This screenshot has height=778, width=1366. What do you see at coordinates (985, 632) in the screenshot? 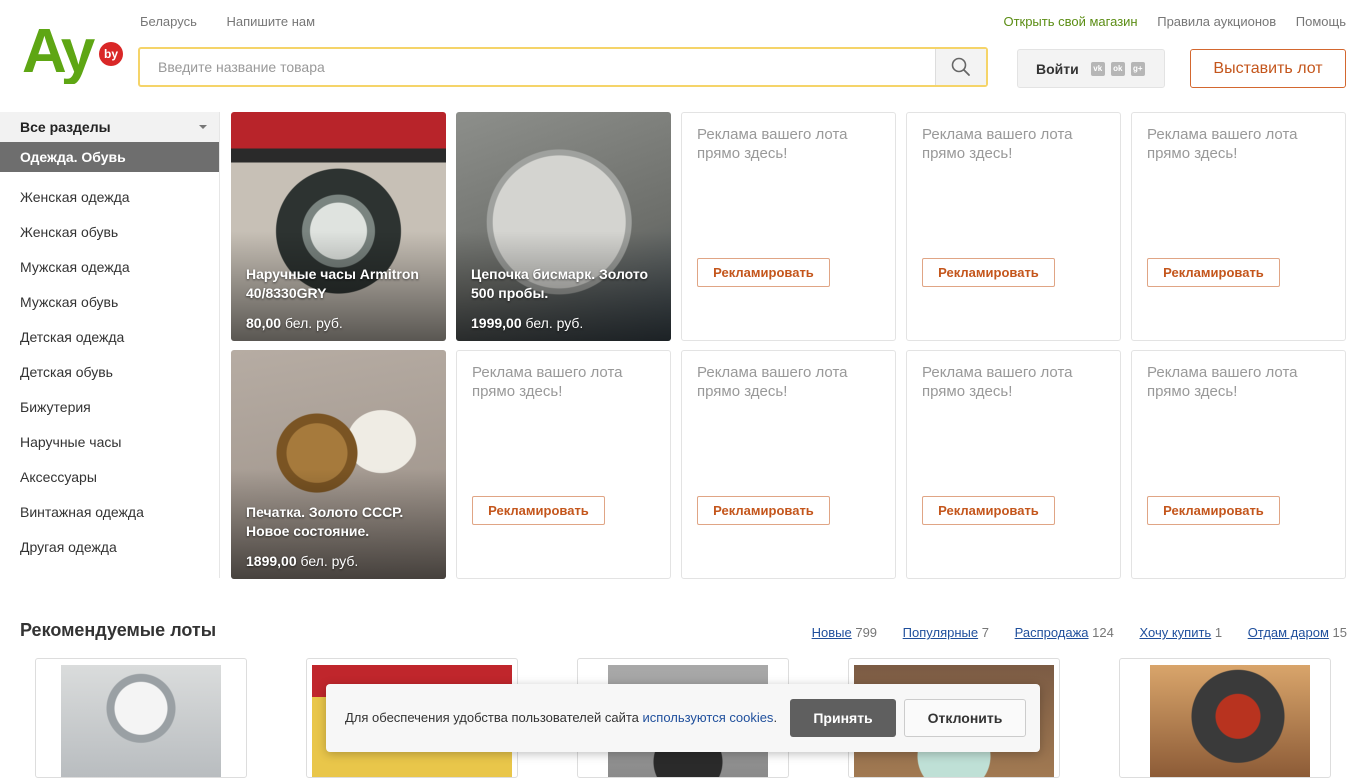
I see `tab-count: 7` at bounding box center [985, 632].